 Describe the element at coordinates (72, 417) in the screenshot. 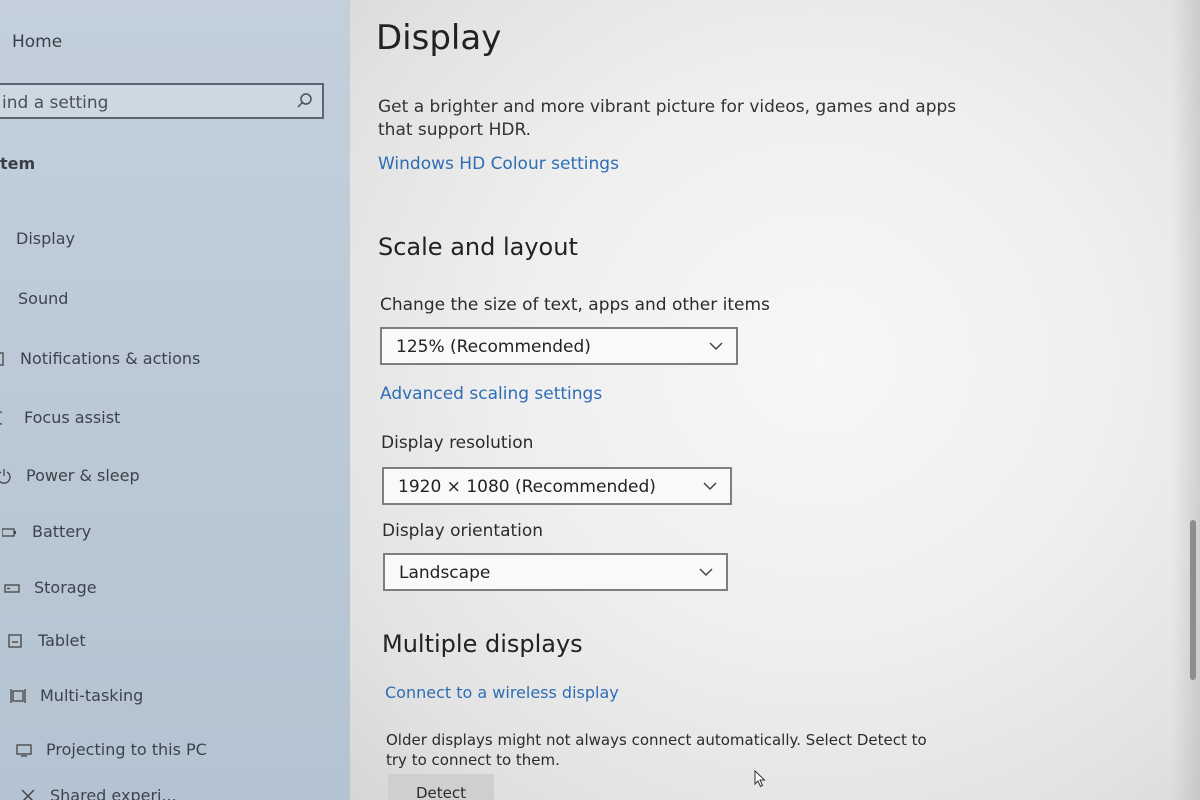

I see `sidebar-item-label: Focus assist` at that location.